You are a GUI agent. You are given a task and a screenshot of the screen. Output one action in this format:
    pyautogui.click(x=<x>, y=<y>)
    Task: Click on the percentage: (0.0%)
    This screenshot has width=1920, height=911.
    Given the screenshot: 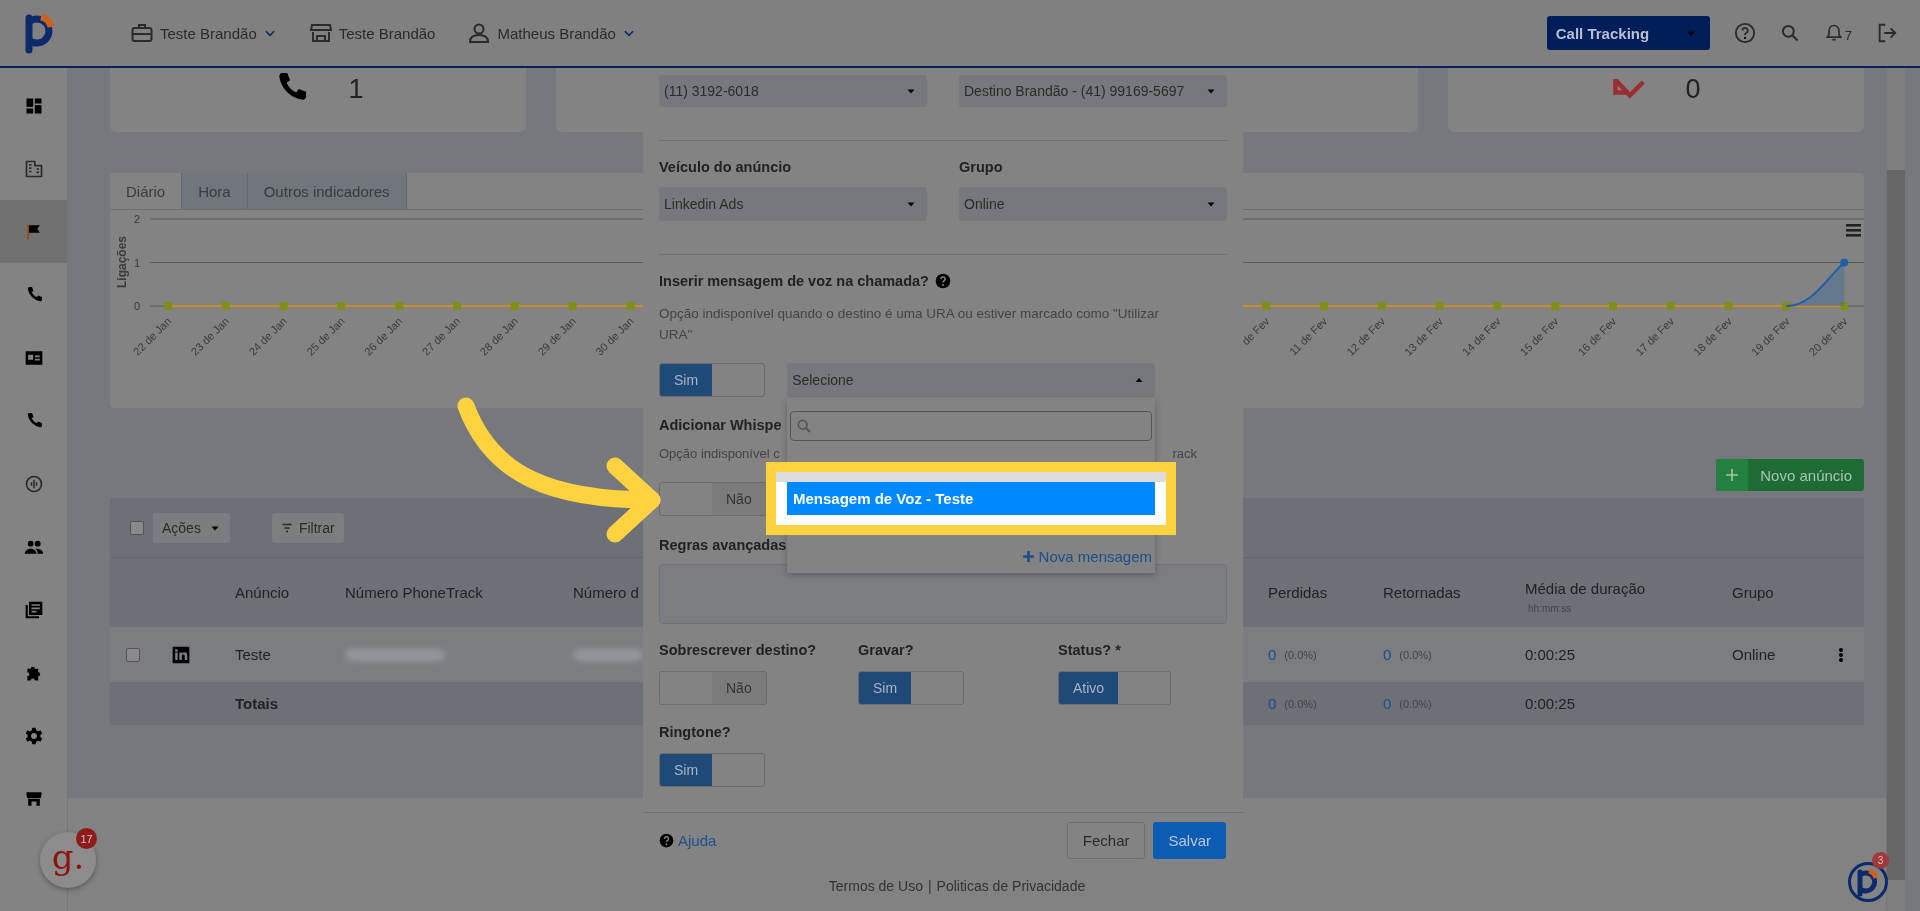 What is the action you would take?
    pyautogui.click(x=1415, y=654)
    